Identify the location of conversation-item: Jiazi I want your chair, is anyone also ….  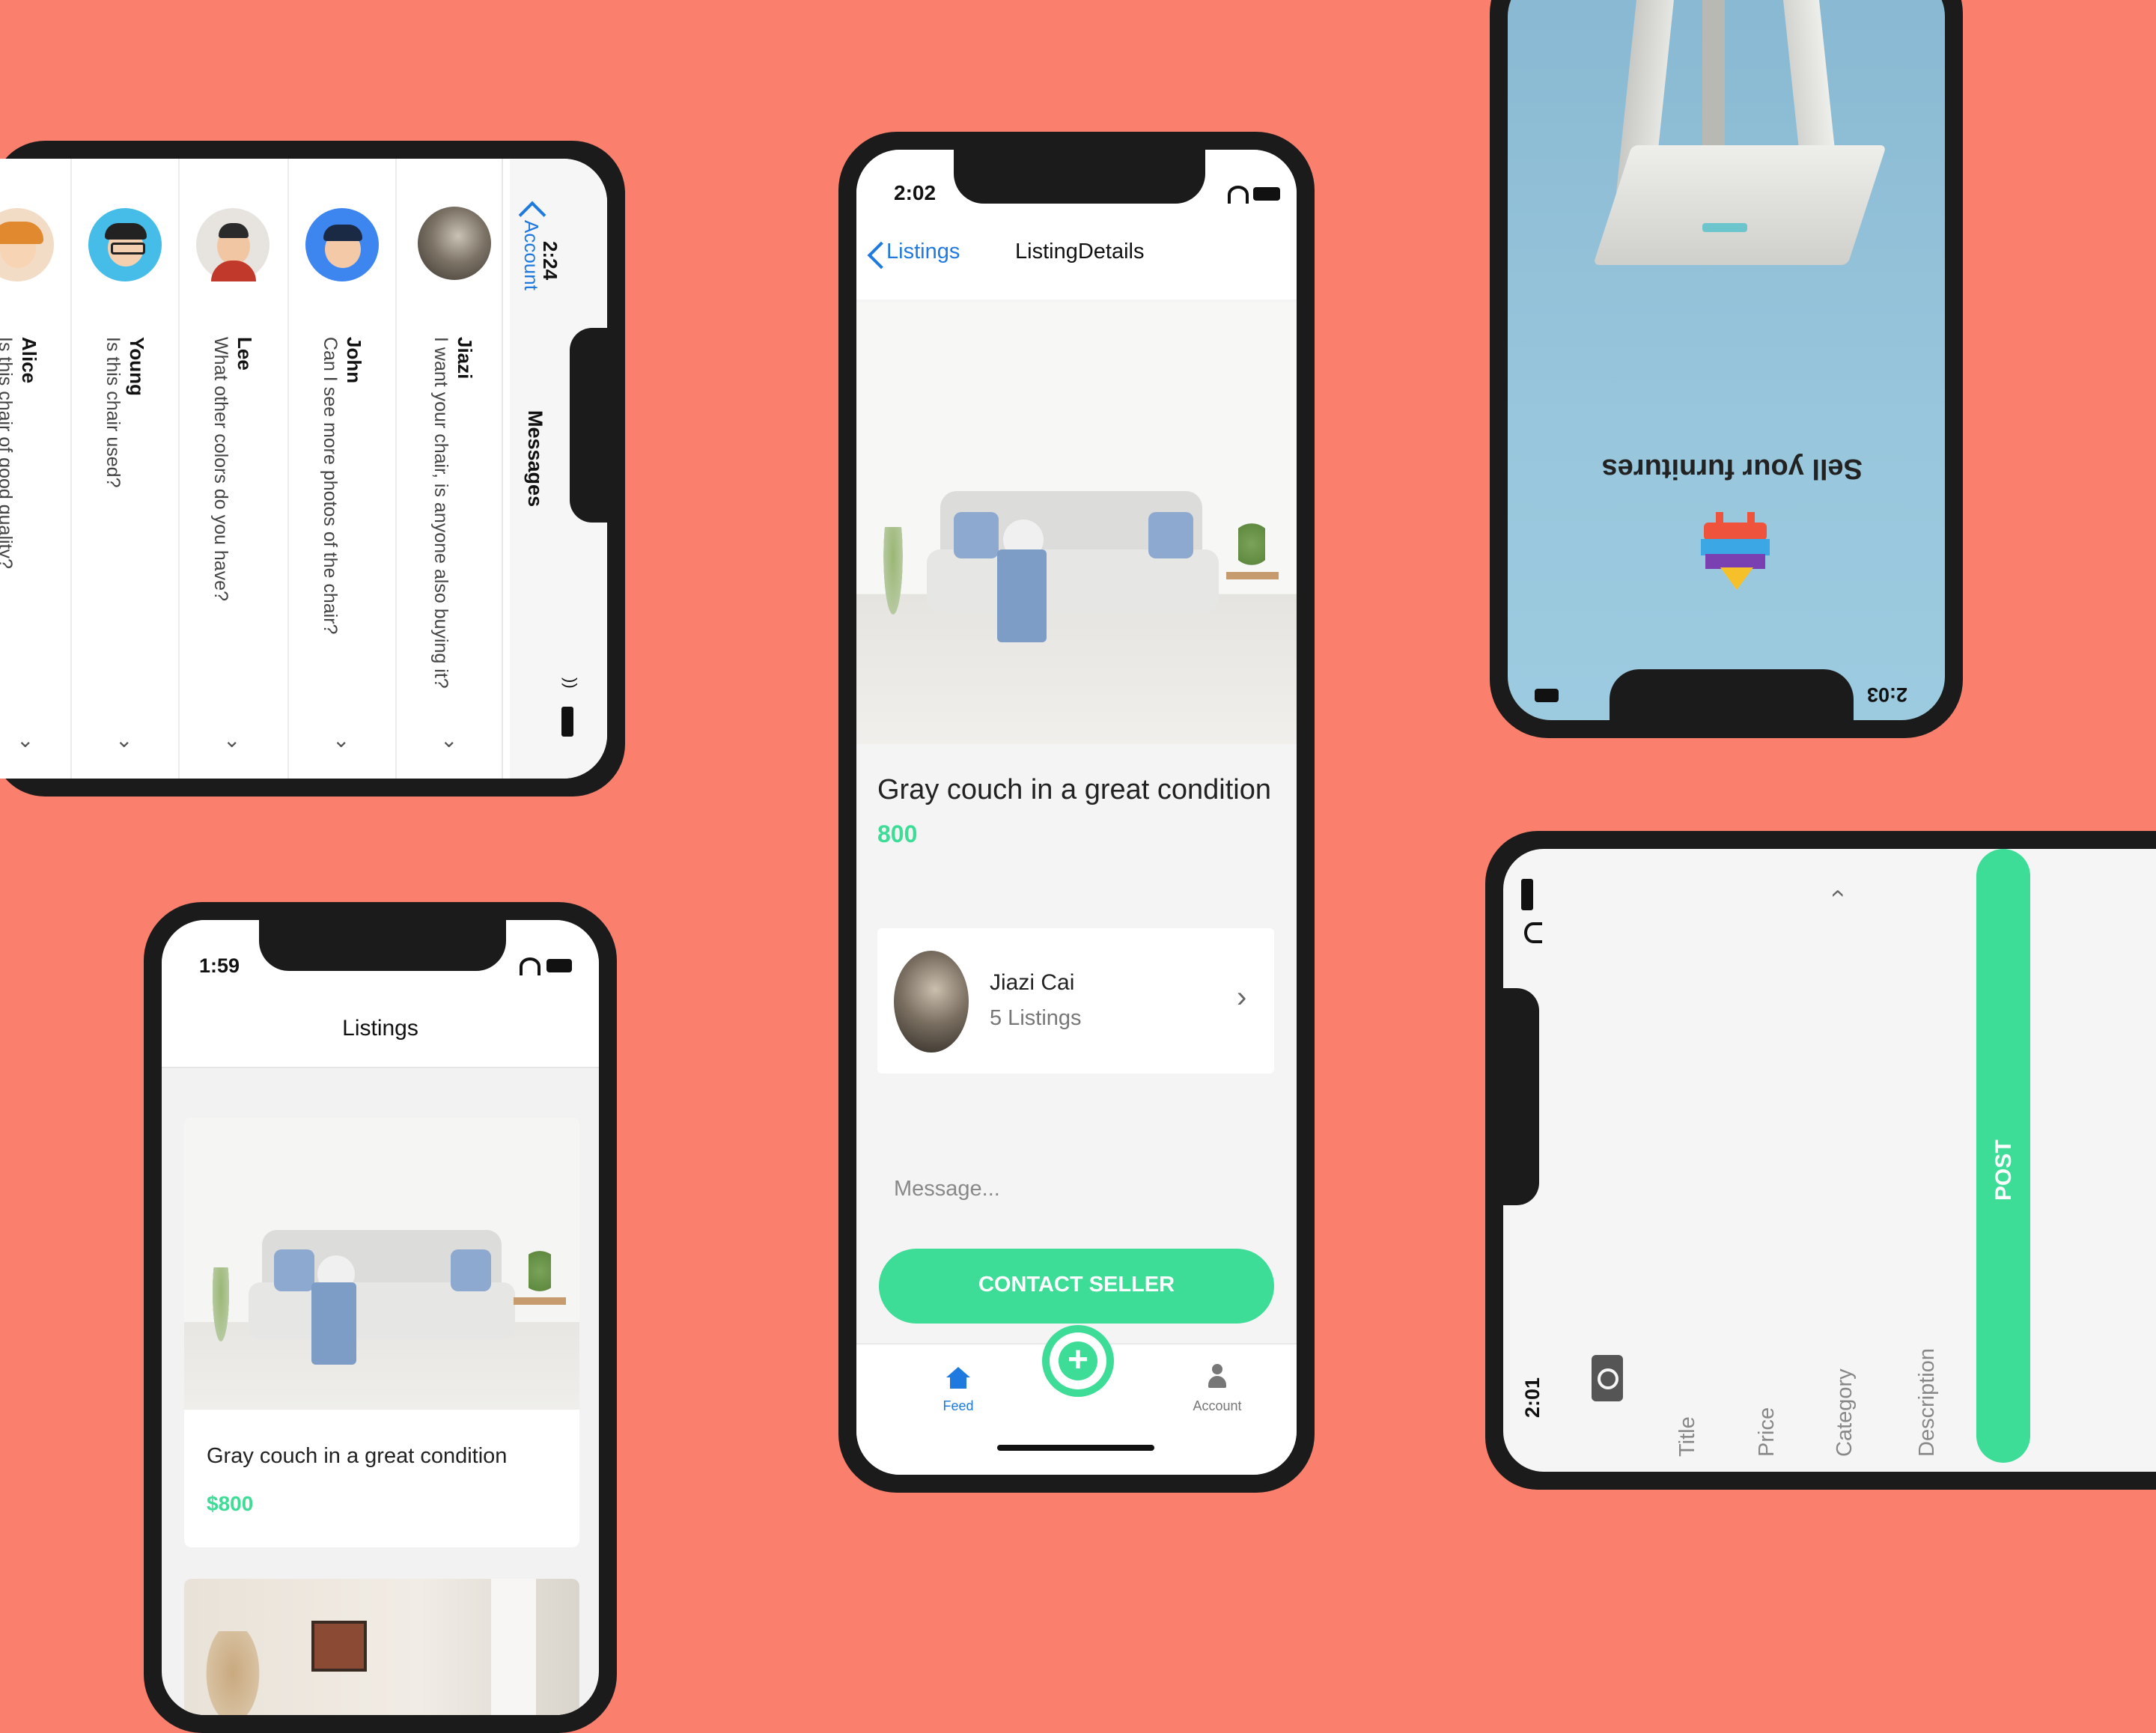
(449, 469).